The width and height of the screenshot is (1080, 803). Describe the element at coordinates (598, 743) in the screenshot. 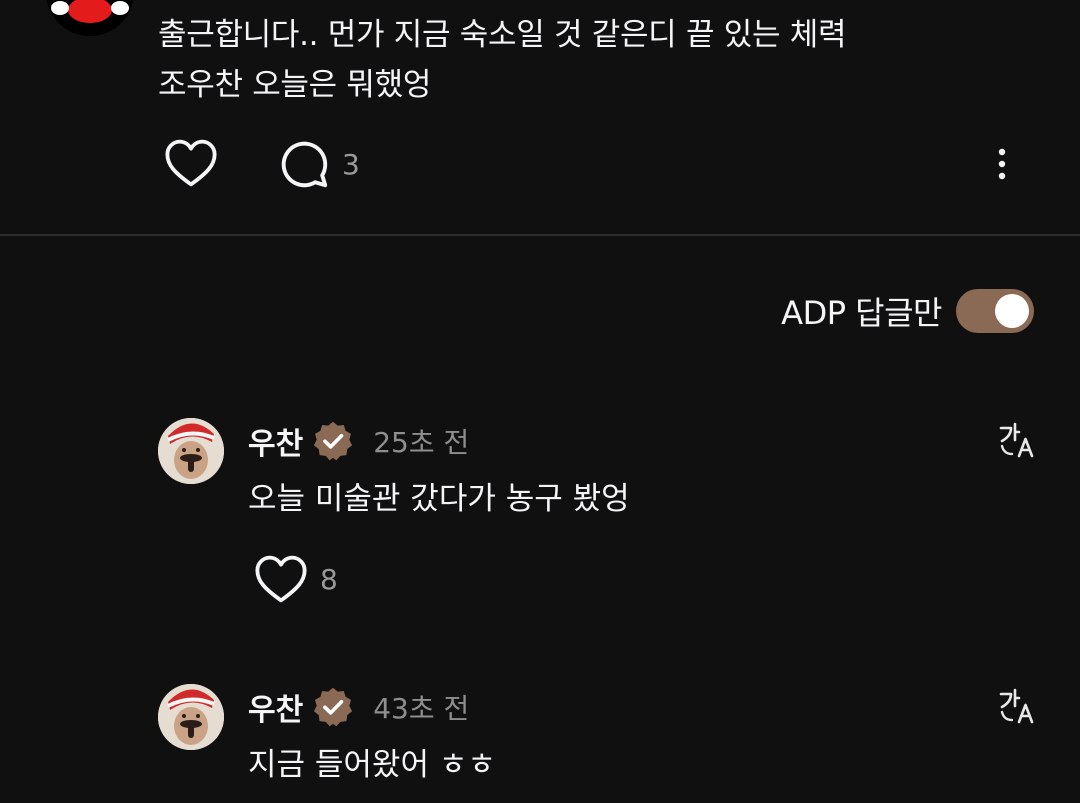

I see `reply-item: 우찬 43초 전 지금 들어왔어 ㅎㅎ` at that location.